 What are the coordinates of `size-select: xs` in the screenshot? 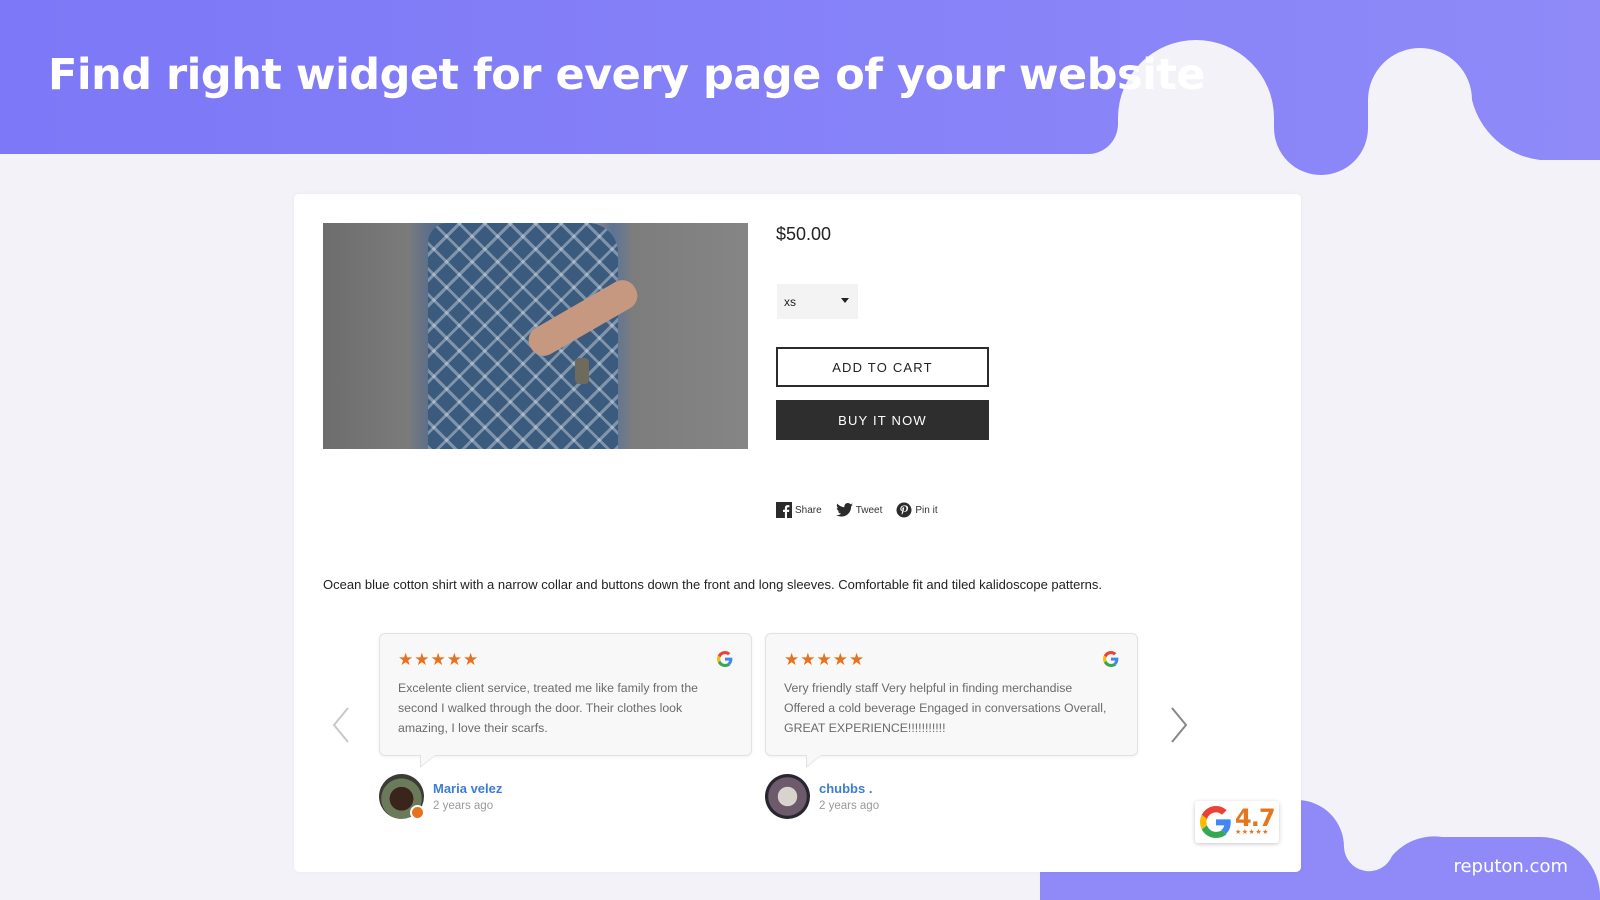 It's located at (817, 301).